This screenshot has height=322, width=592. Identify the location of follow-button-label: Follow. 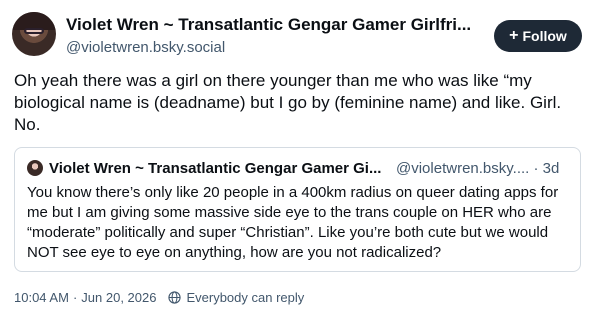
(544, 36).